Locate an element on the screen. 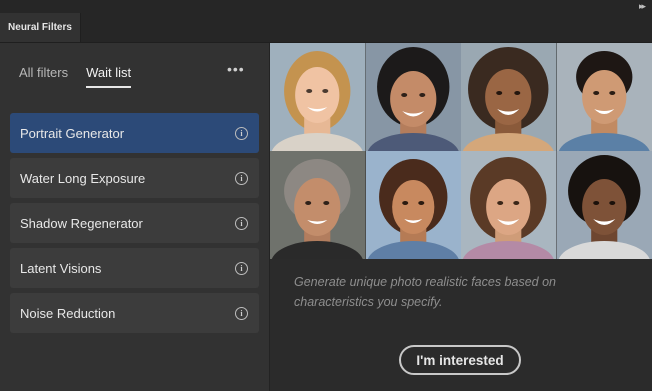  im-interested-button: I'm interested is located at coordinates (460, 360).